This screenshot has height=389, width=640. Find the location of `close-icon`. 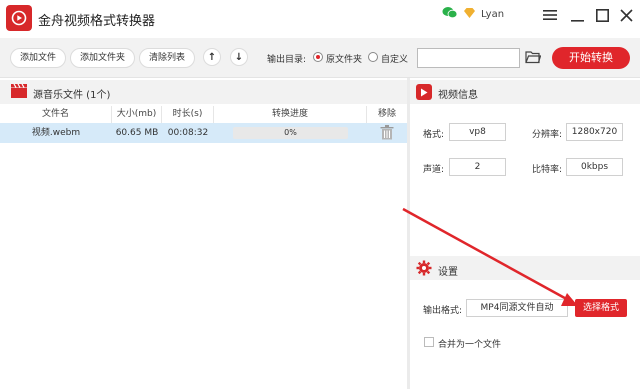

close-icon is located at coordinates (626, 15).